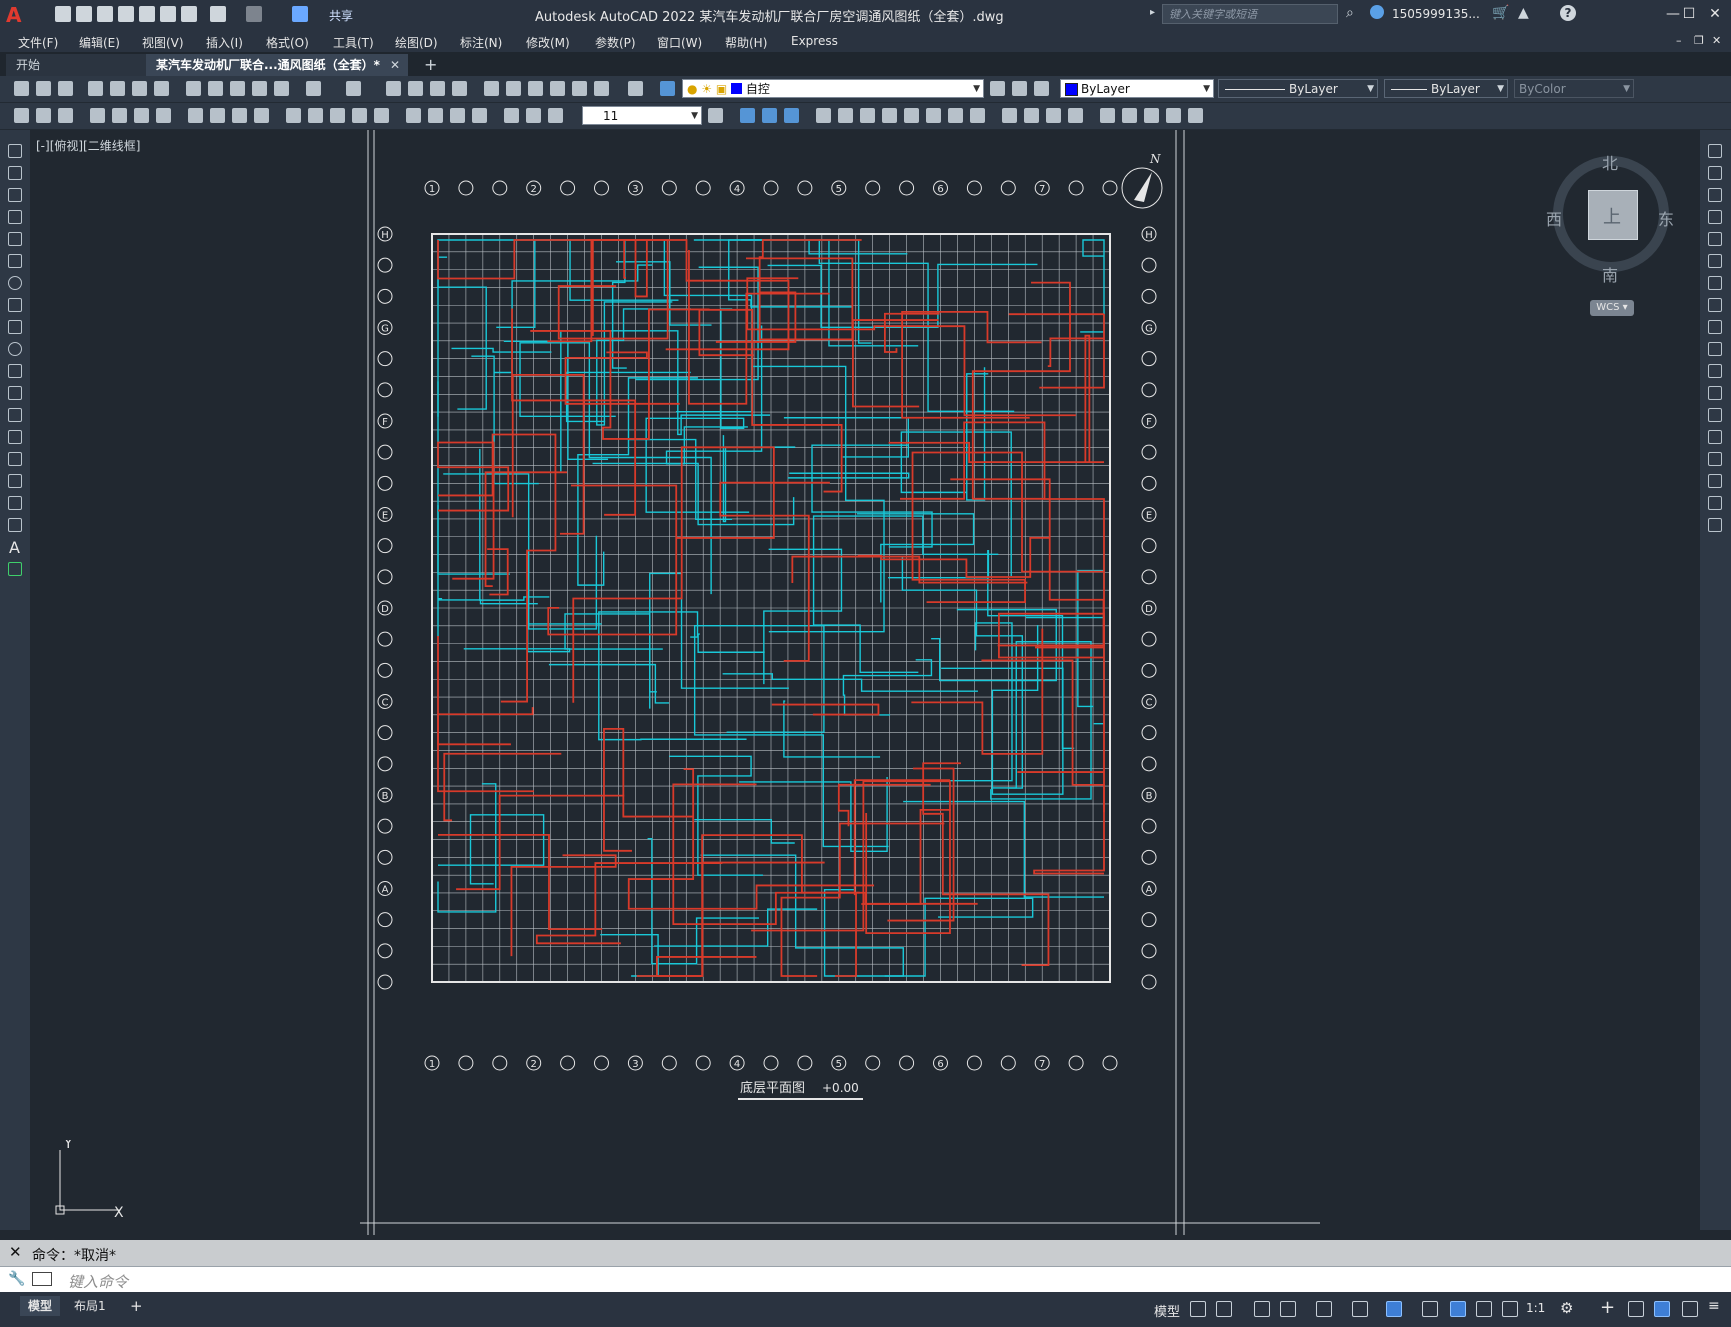 This screenshot has width=1731, height=1327. Describe the element at coordinates (300, 14) in the screenshot. I see `share-icon` at that location.